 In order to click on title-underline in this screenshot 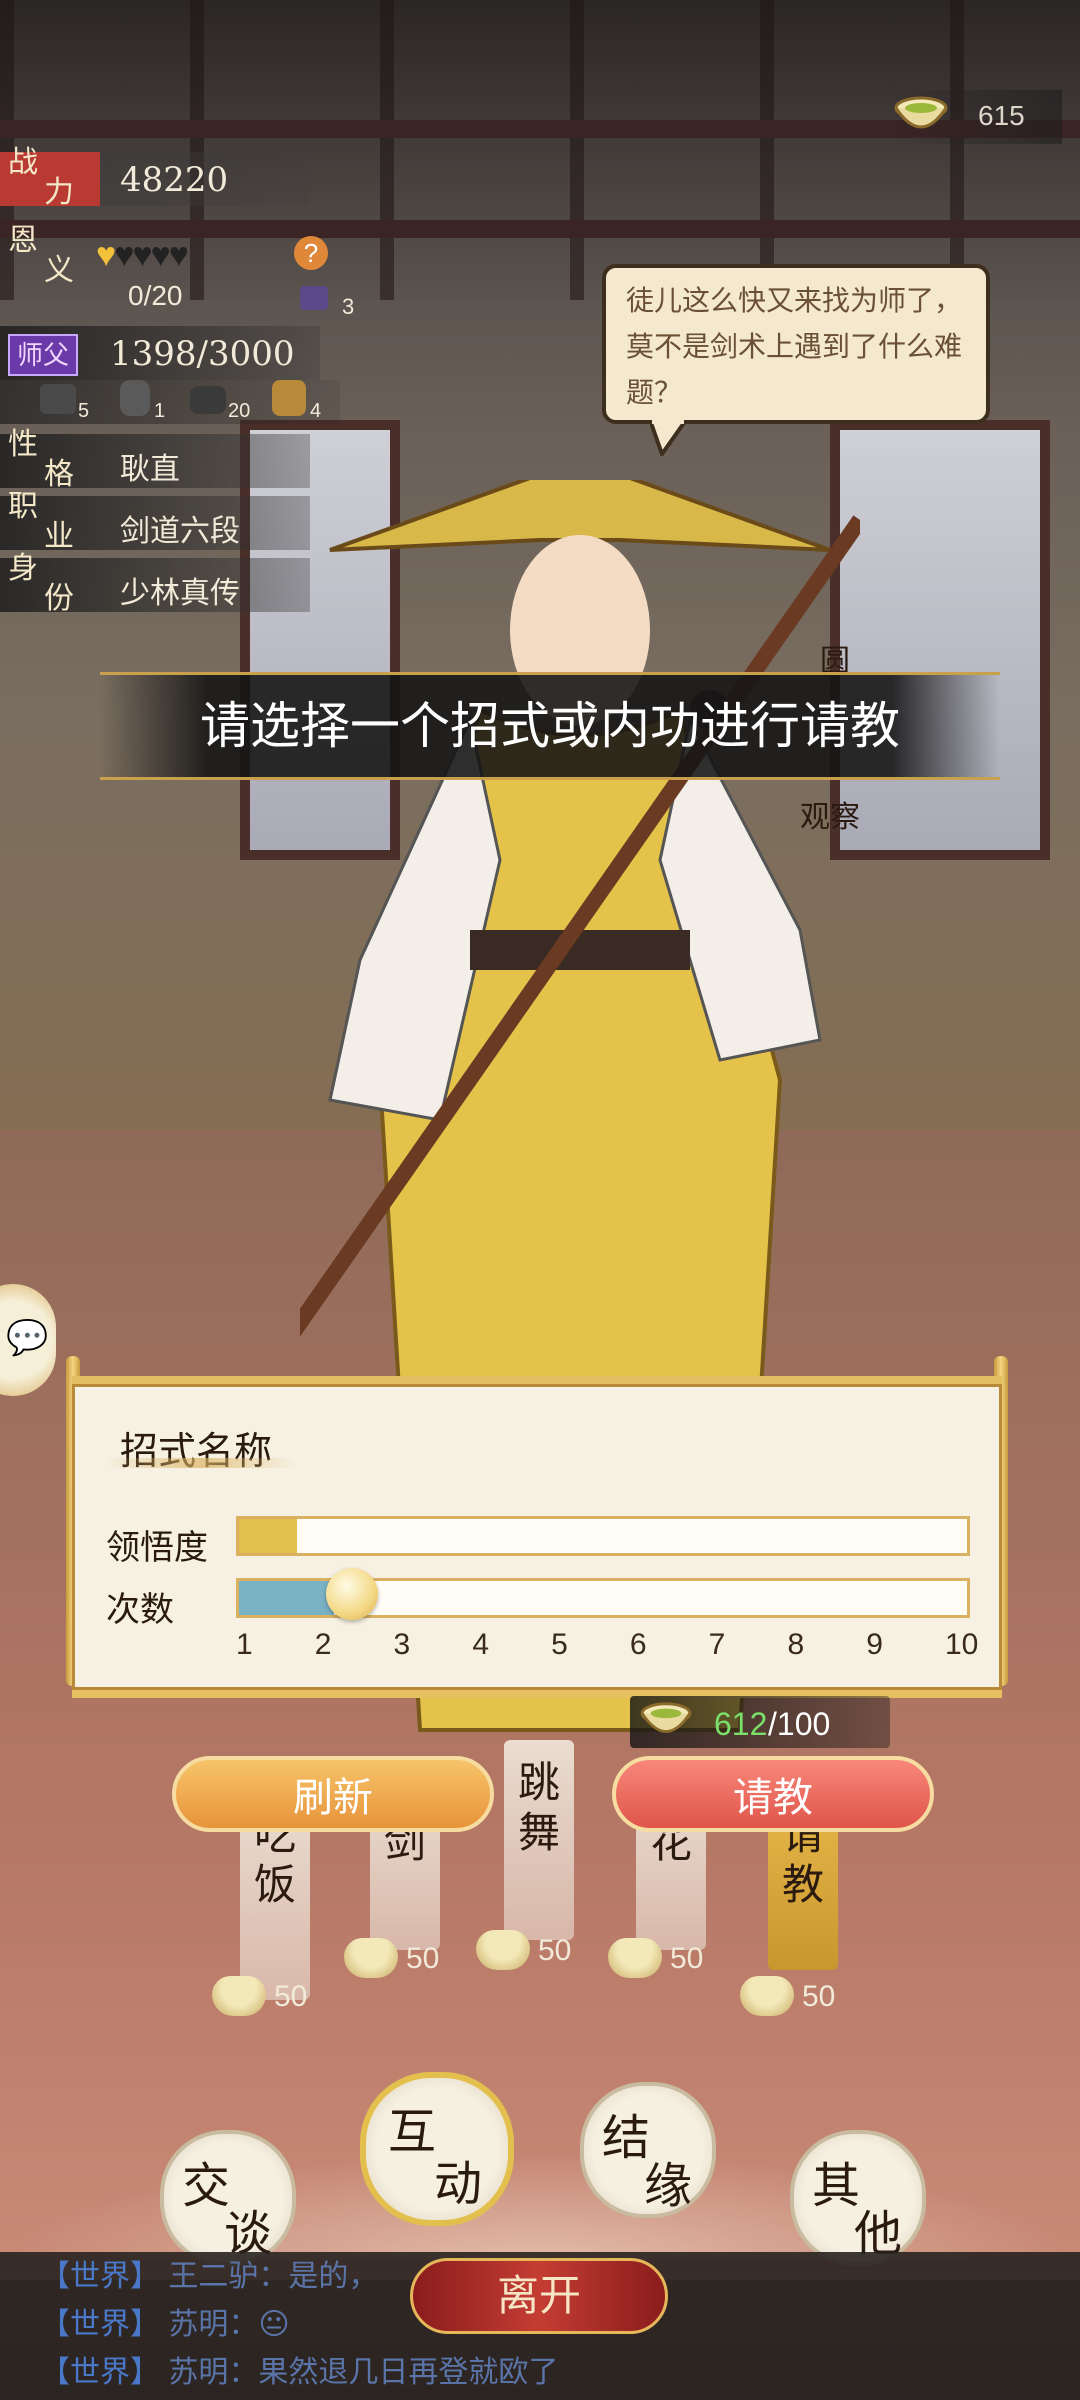, I will do `click(201, 1463)`.